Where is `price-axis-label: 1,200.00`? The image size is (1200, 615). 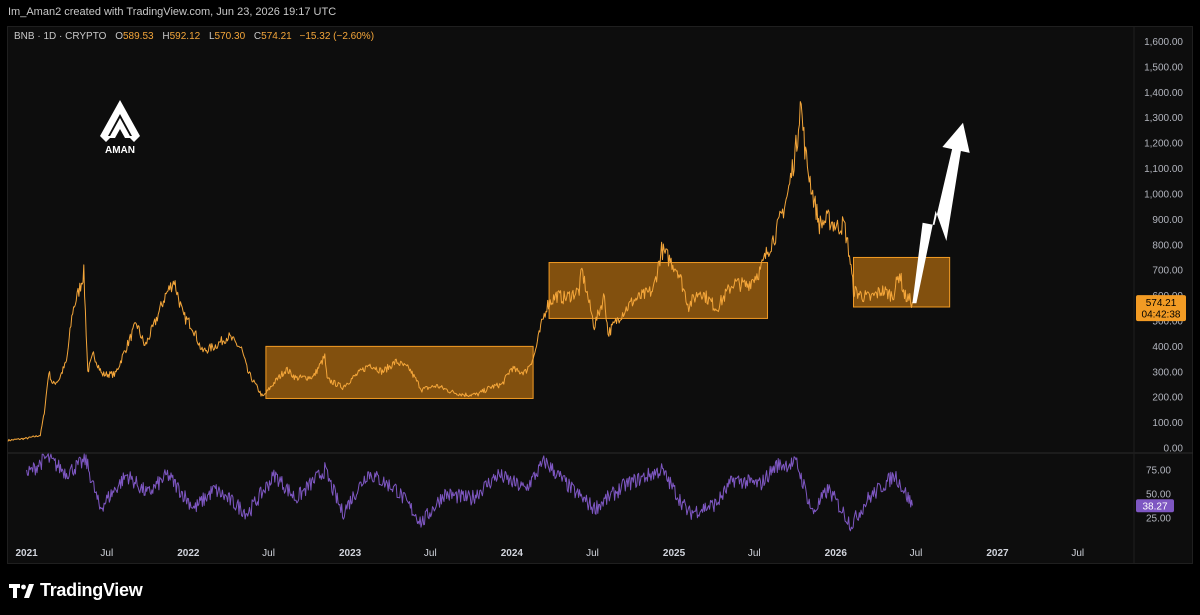
price-axis-label: 1,200.00 is located at coordinates (1163, 144).